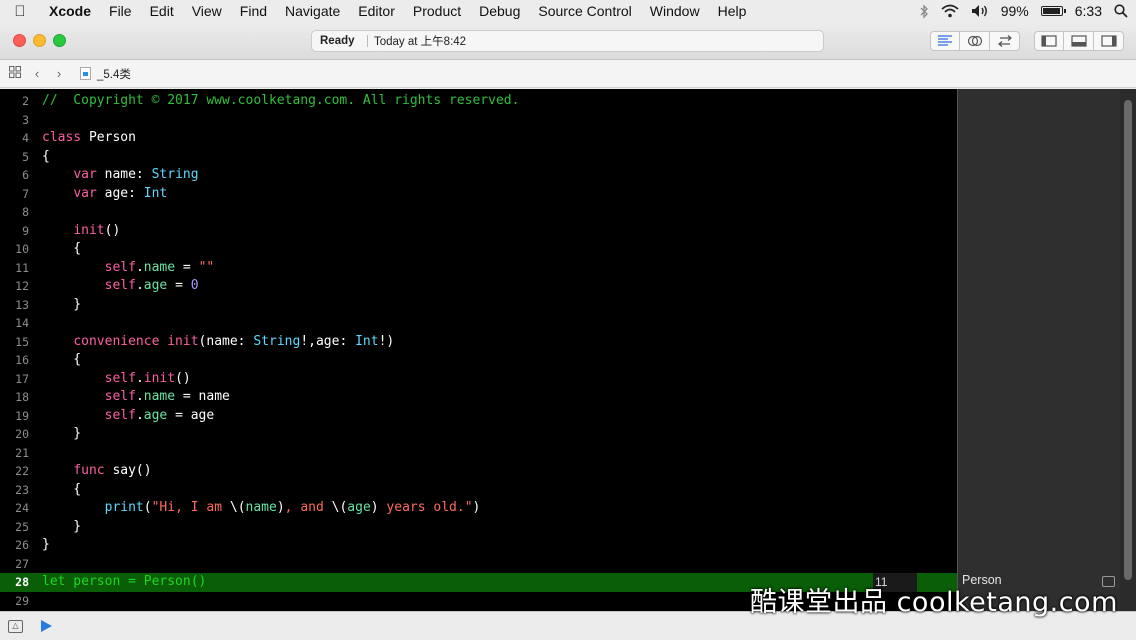 The height and width of the screenshot is (640, 1136). What do you see at coordinates (478, 194) in the screenshot?
I see `code-line: 7 var age: Int` at bounding box center [478, 194].